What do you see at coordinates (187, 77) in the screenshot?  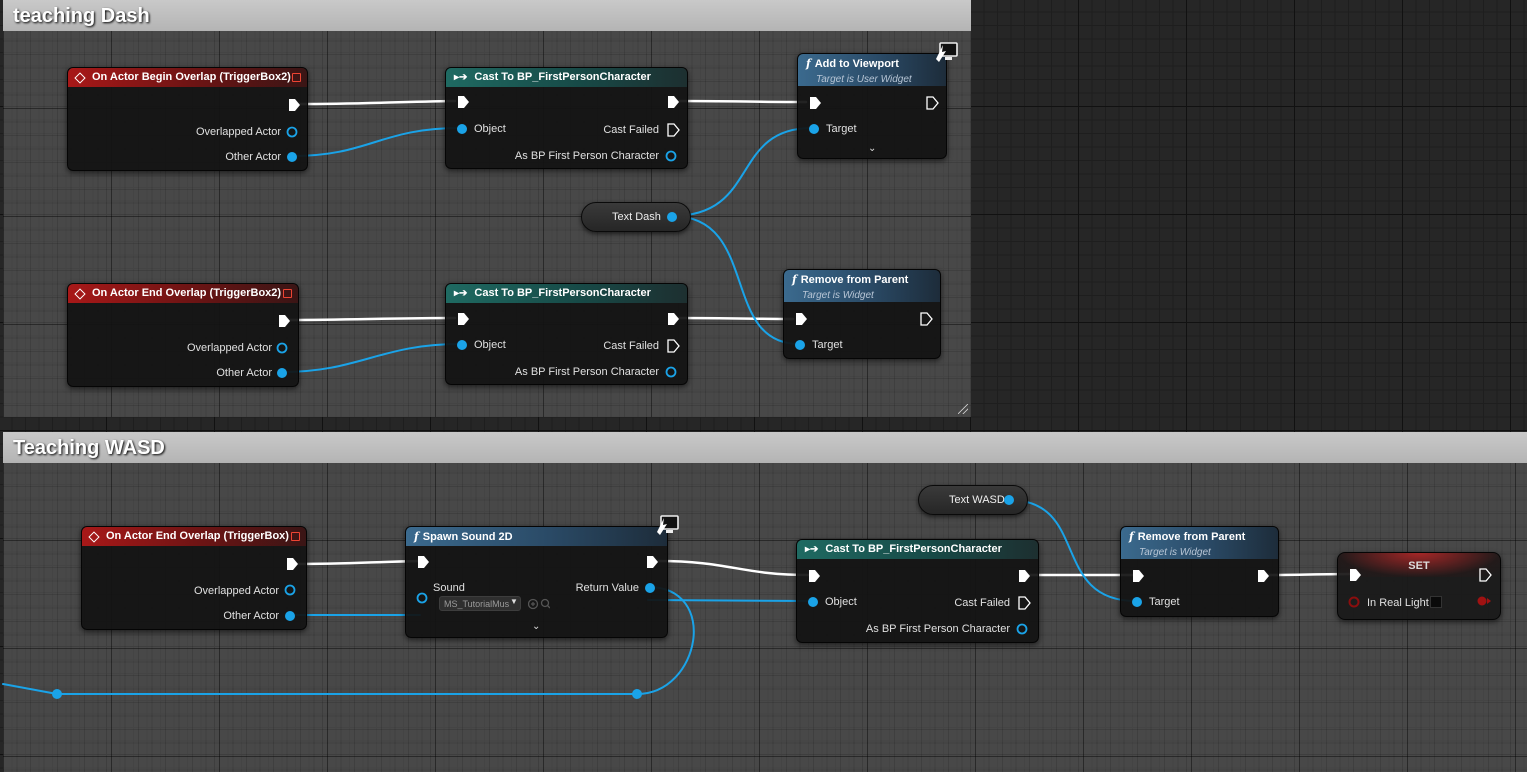 I see `node-header: On Actor Begin Overlap (TriggerBox2)` at bounding box center [187, 77].